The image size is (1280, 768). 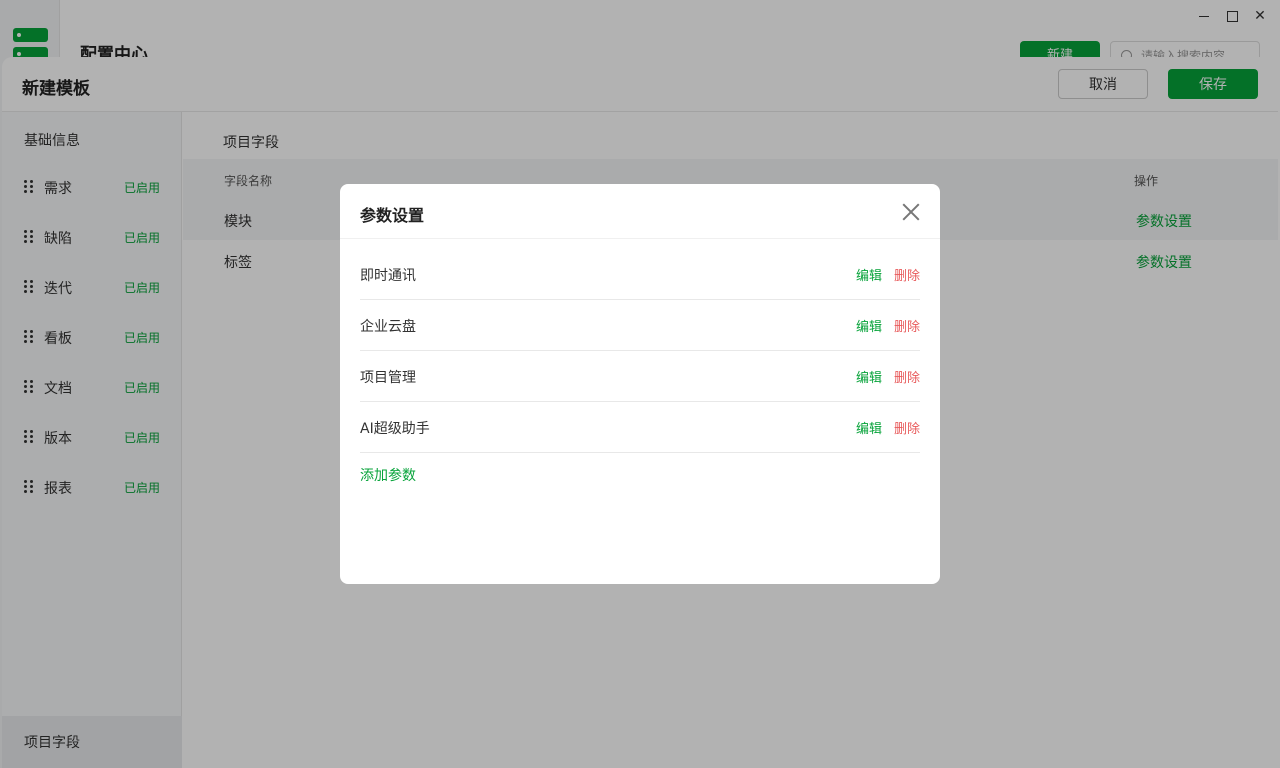 I want to click on param-row: 即时通讯 编辑 删除, so click(x=640, y=274).